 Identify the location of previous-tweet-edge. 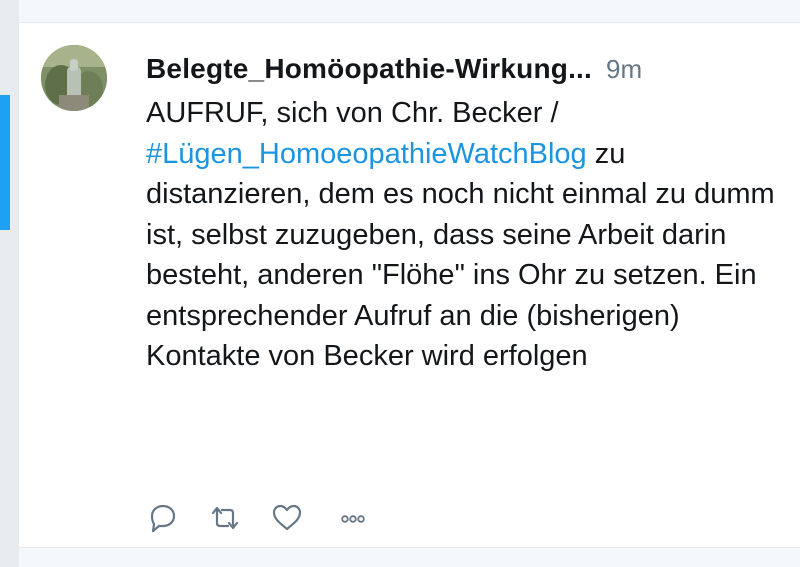
(409, 11).